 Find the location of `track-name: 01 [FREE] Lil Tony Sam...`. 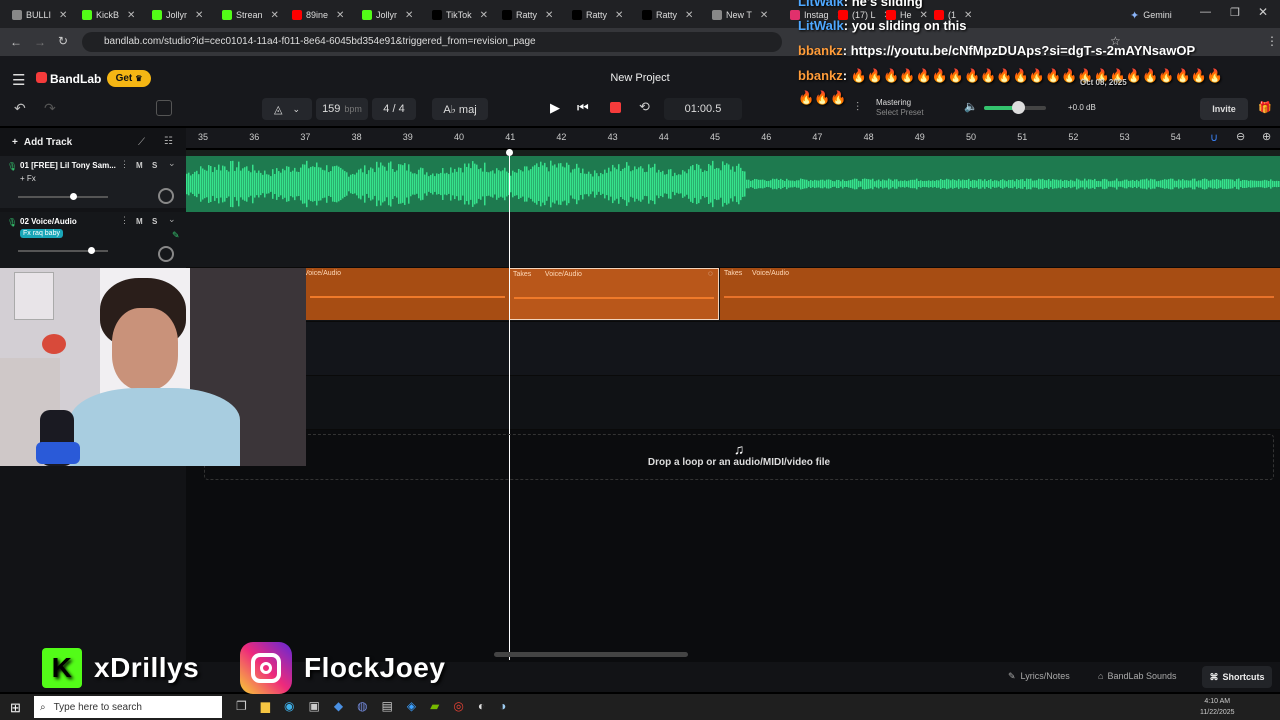

track-name: 01 [FREE] Lil Tony Sam... is located at coordinates (69, 165).